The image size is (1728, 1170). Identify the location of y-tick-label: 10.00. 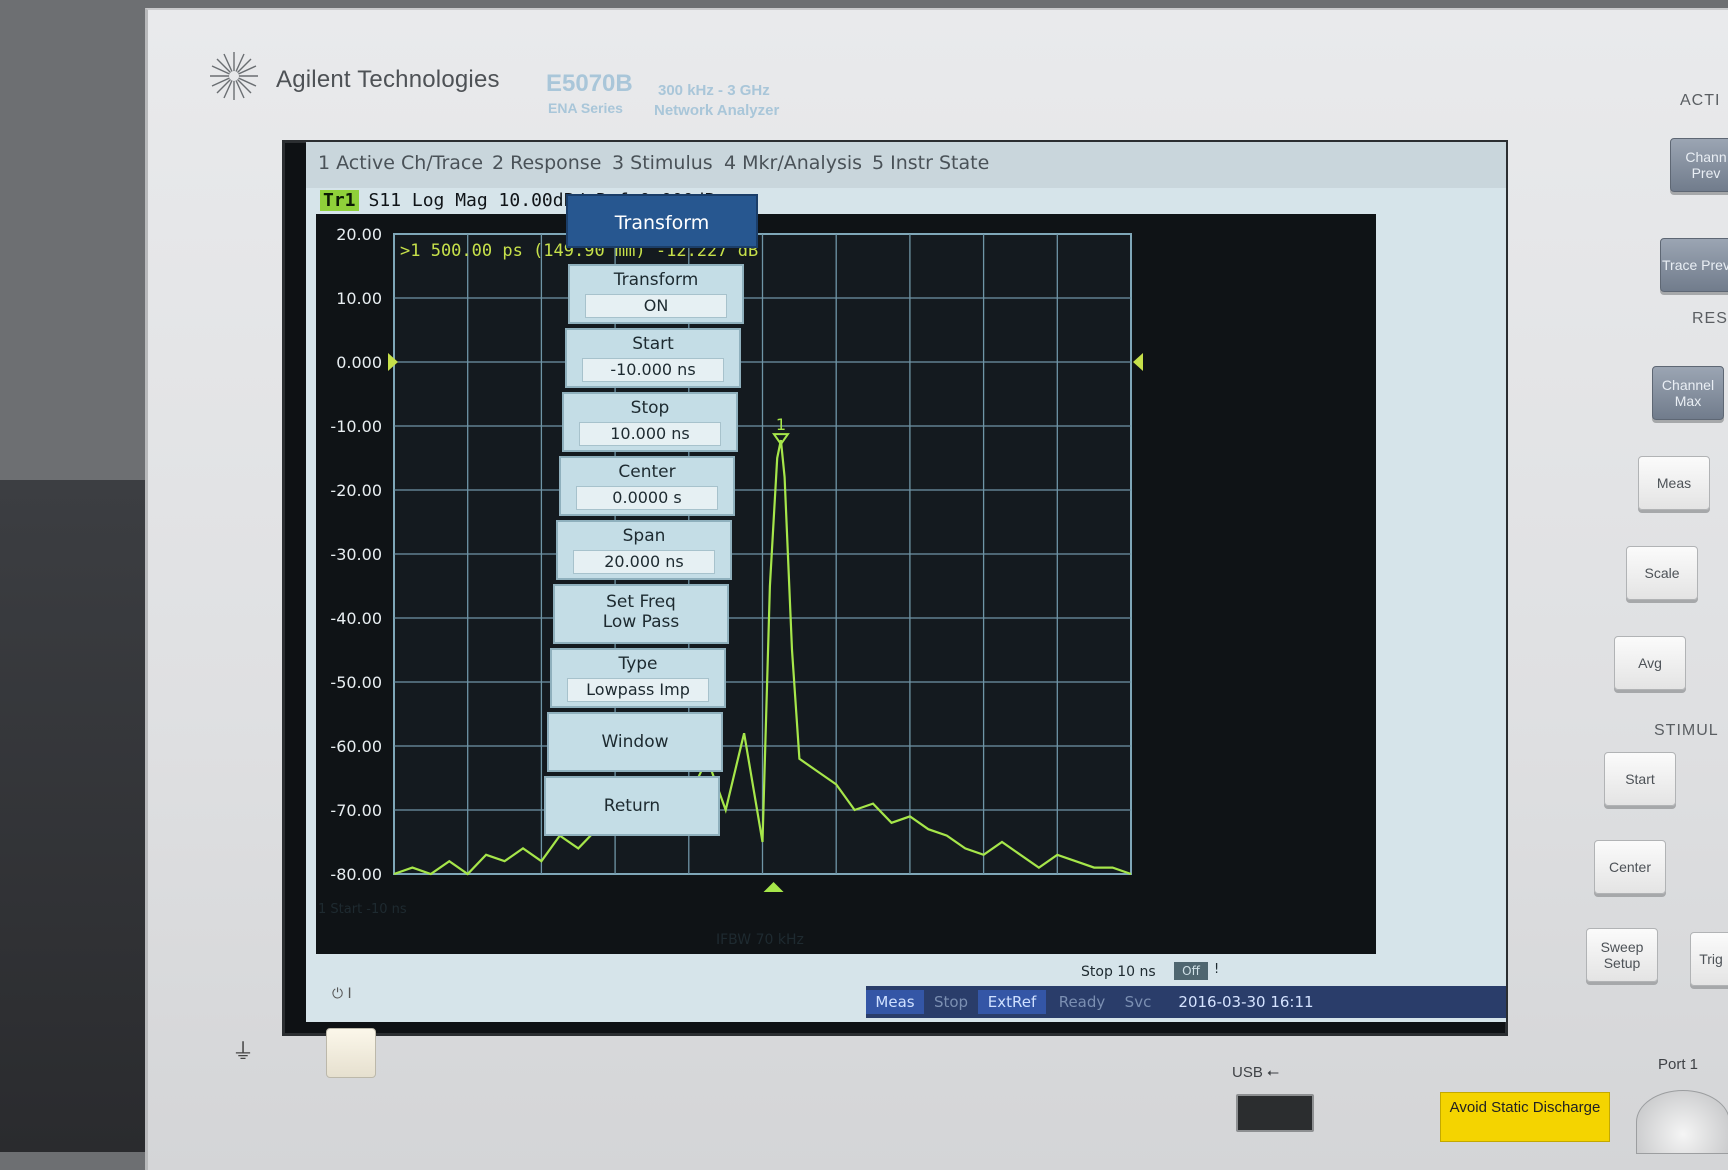
(359, 298).